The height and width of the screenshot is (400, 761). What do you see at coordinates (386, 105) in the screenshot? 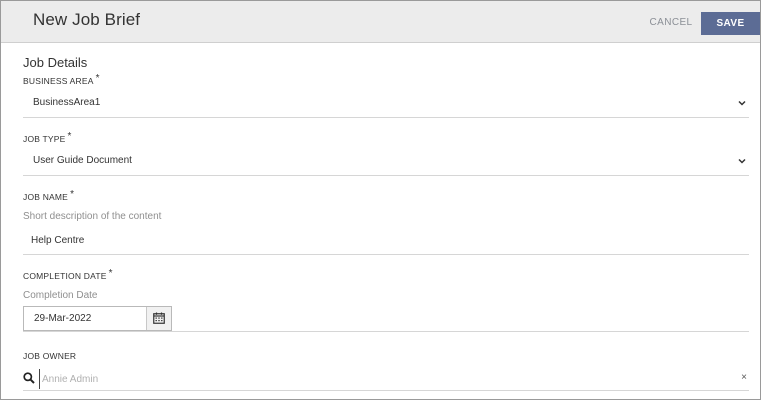
I see `business-area-select: BusinessArea1` at bounding box center [386, 105].